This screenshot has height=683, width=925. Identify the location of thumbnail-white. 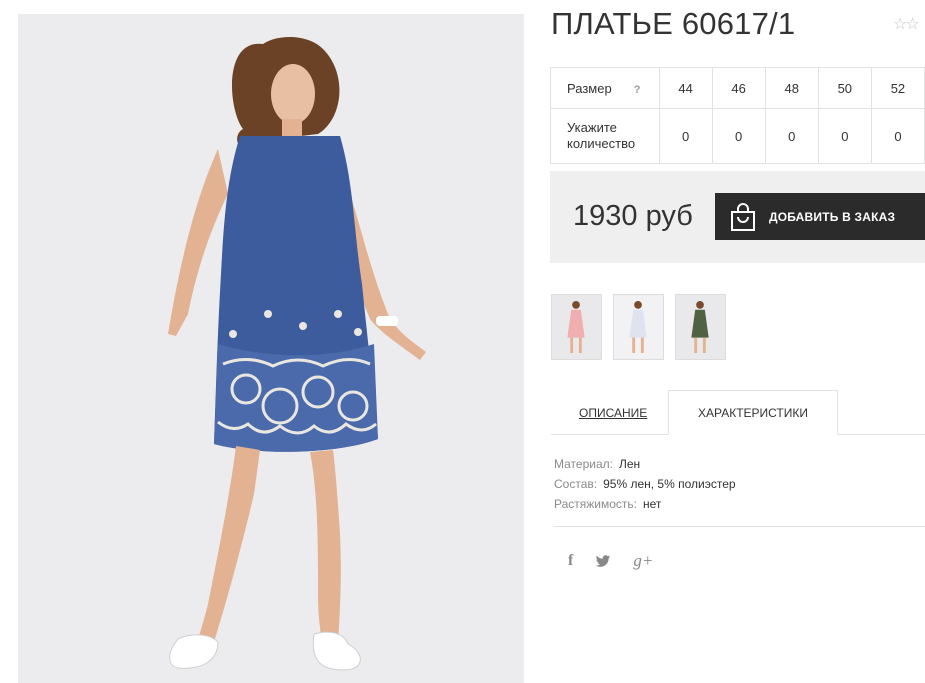
(638, 327).